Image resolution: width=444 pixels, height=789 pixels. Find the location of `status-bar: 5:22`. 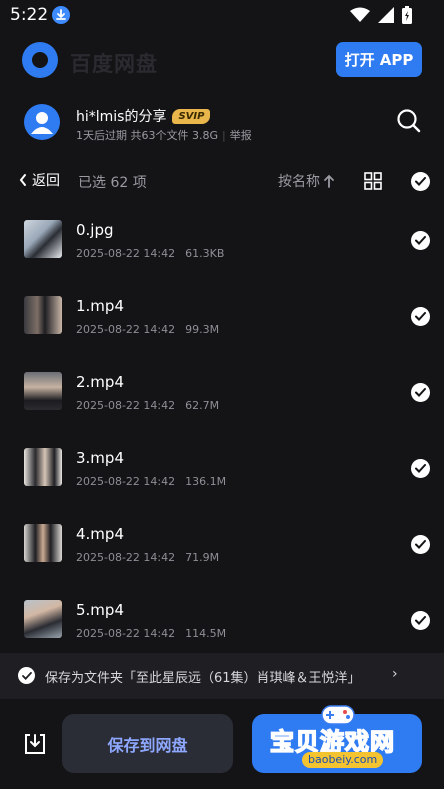

status-bar: 5:22 is located at coordinates (222, 15).